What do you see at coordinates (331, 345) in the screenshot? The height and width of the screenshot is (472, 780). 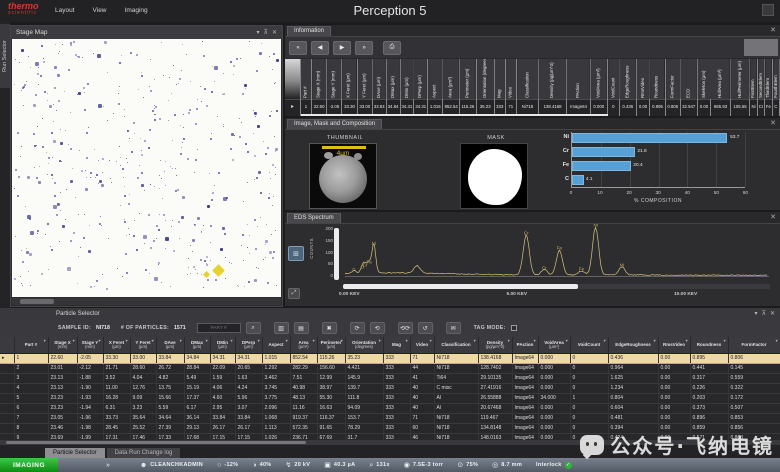 I see `column-header: Perimeter (µm) ▼` at bounding box center [331, 345].